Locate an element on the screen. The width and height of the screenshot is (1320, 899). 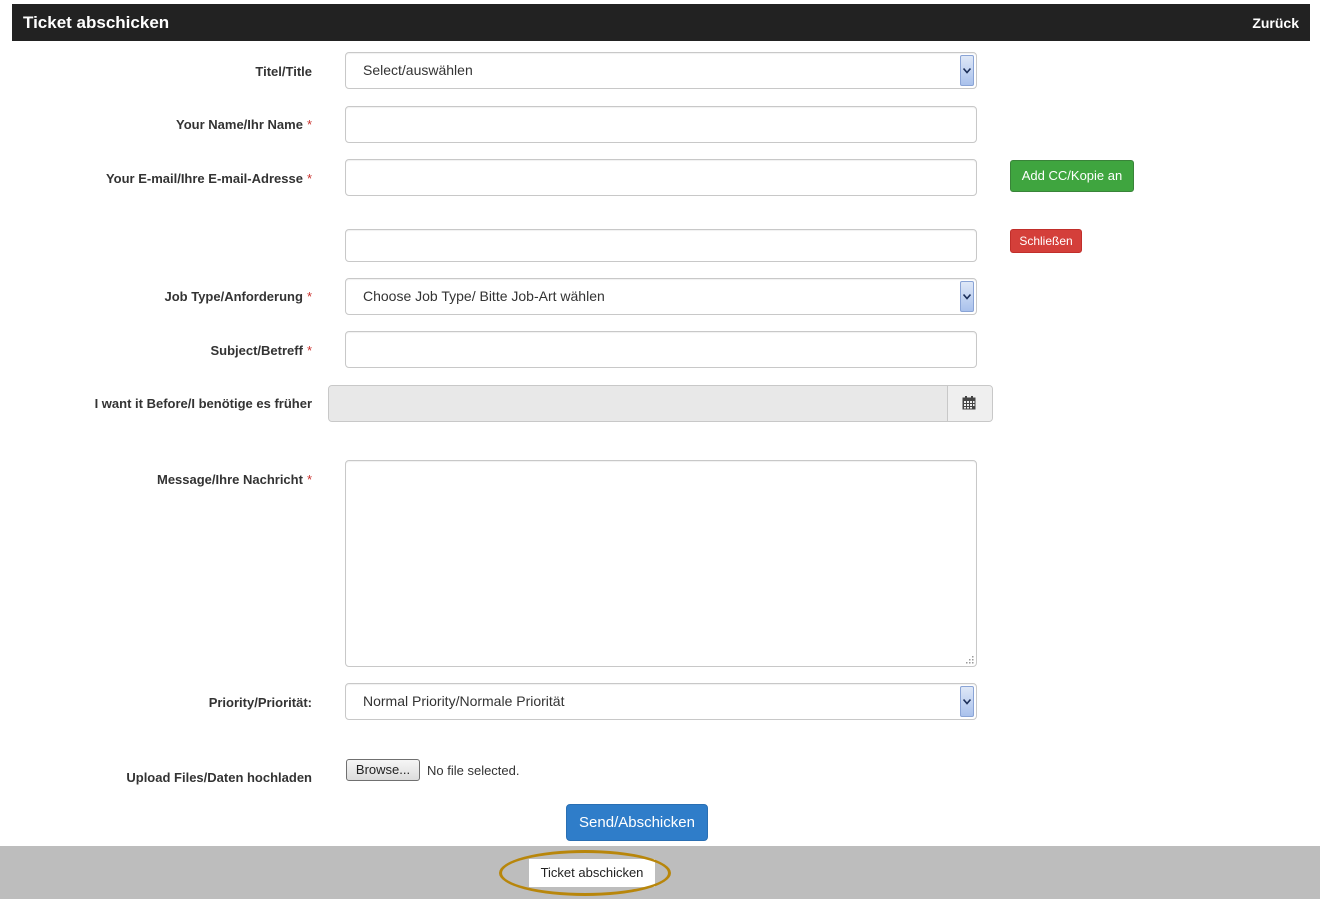
add-cc-button: Add CC/Kopie an is located at coordinates (1072, 176).